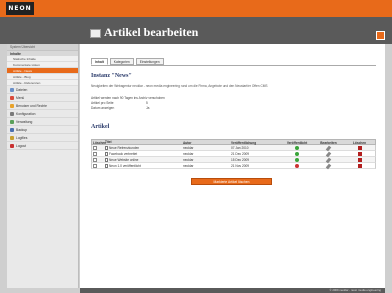  What do you see at coordinates (233, 65) in the screenshot?
I see `tab-divider` at bounding box center [233, 65].